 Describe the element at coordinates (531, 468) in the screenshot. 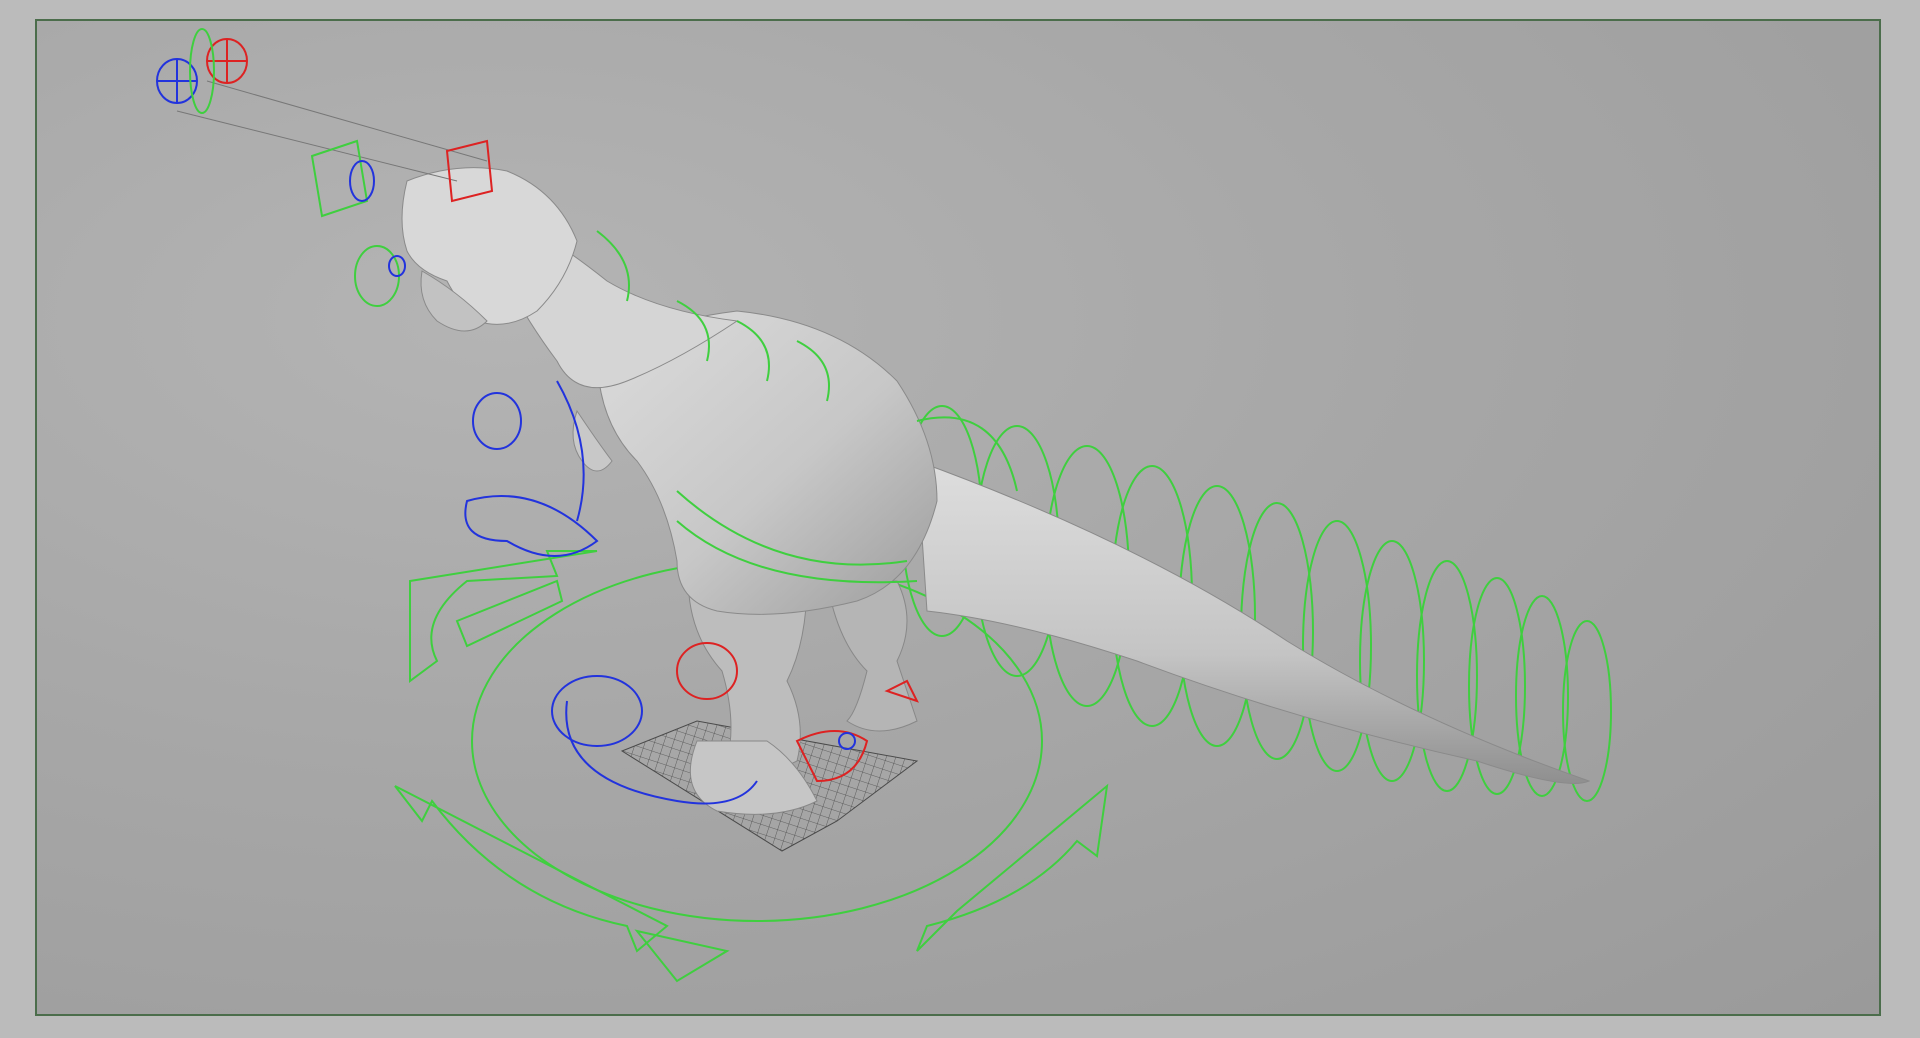

I see `arm-controls` at that location.